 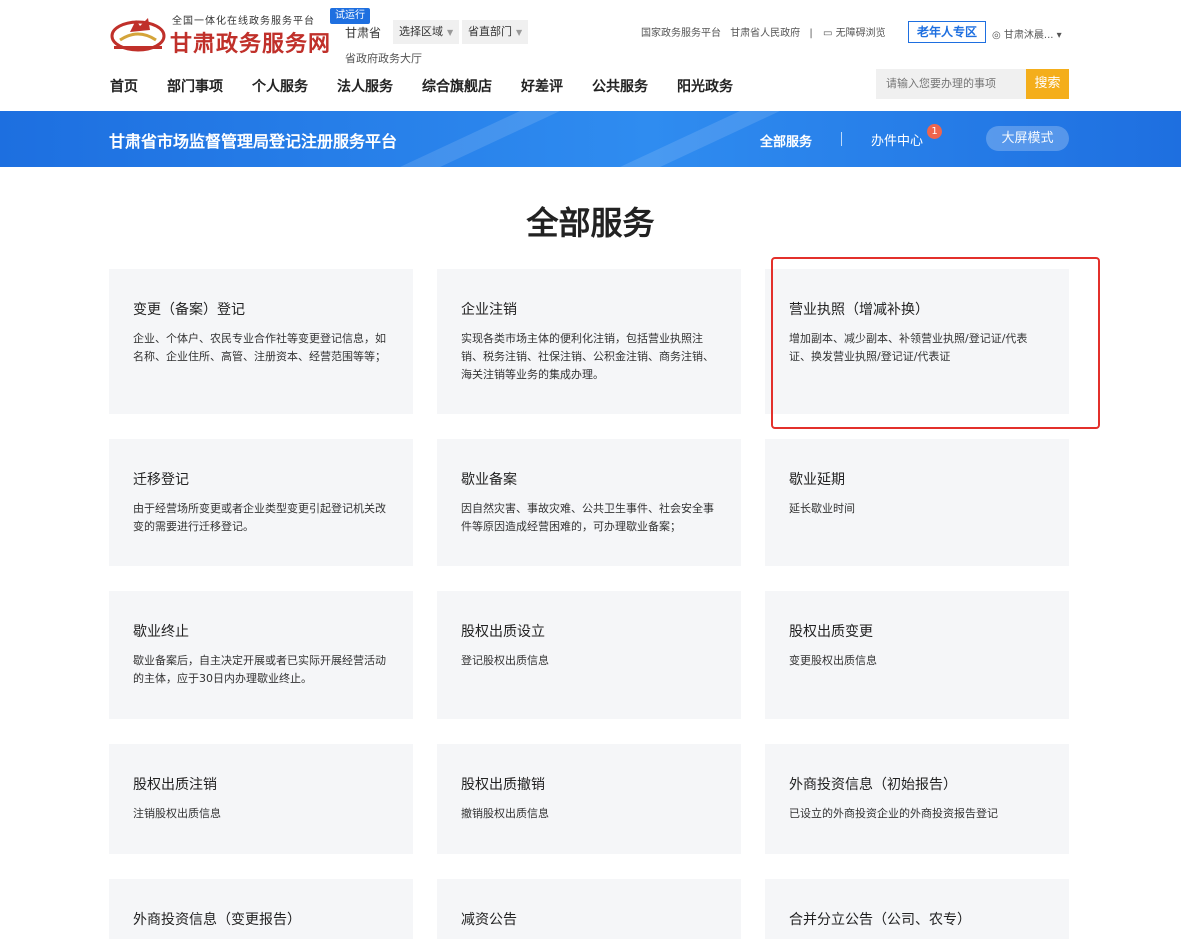 I want to click on card-title: 外商投资信息（变更报告）, so click(x=217, y=920).